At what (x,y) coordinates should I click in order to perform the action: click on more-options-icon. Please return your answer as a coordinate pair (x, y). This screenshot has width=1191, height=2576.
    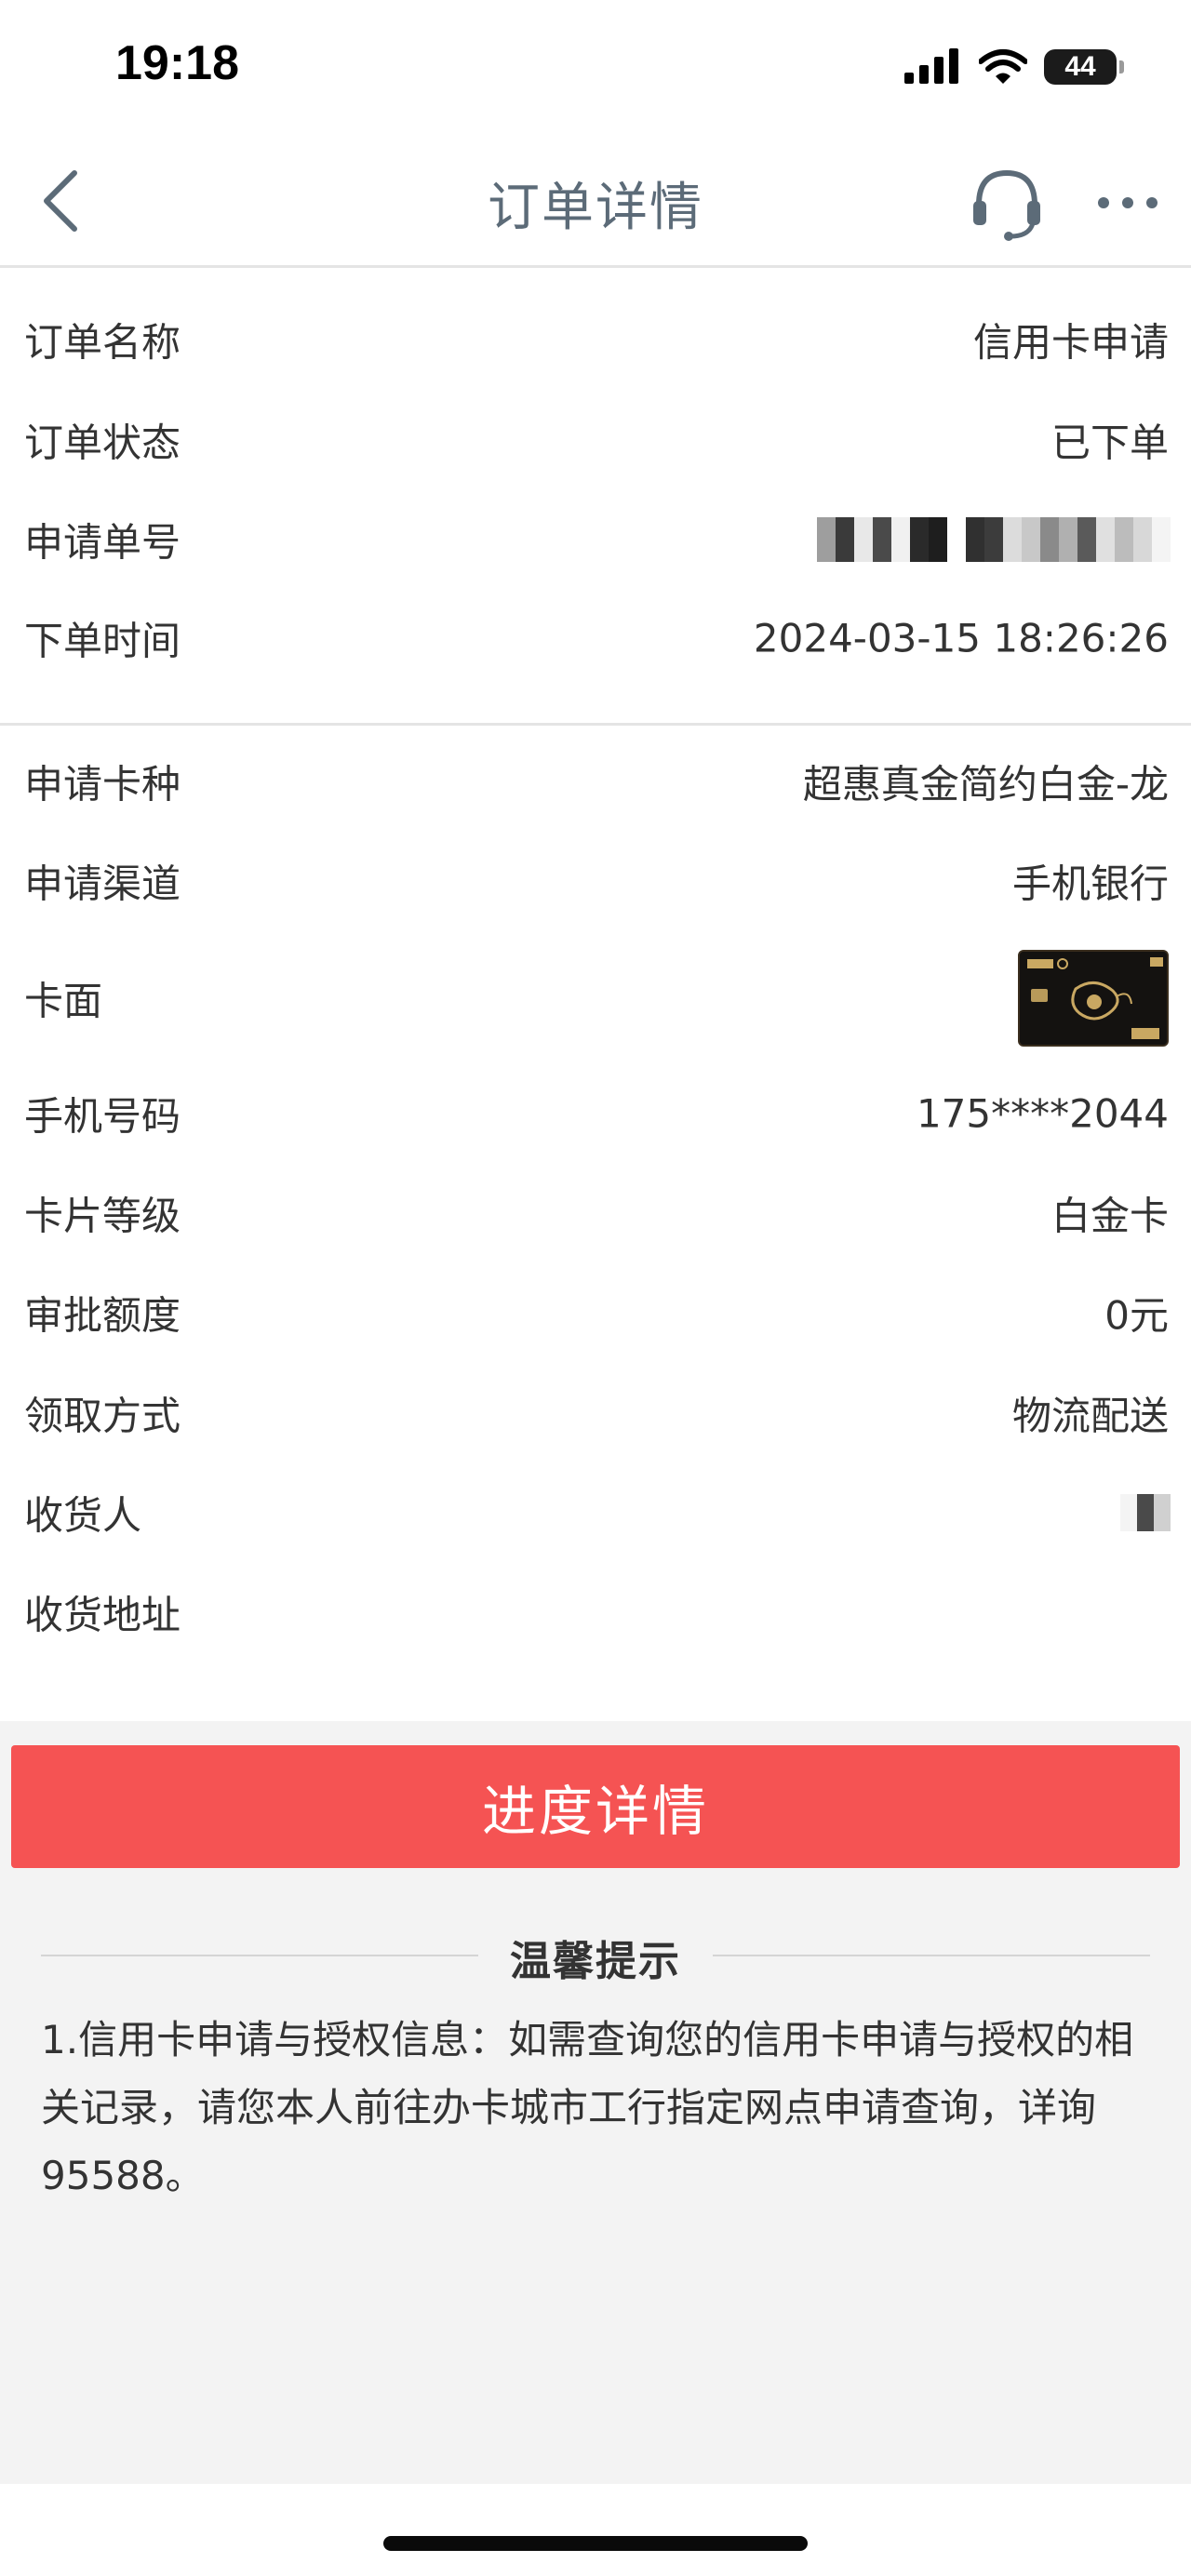
    Looking at the image, I should click on (1127, 202).